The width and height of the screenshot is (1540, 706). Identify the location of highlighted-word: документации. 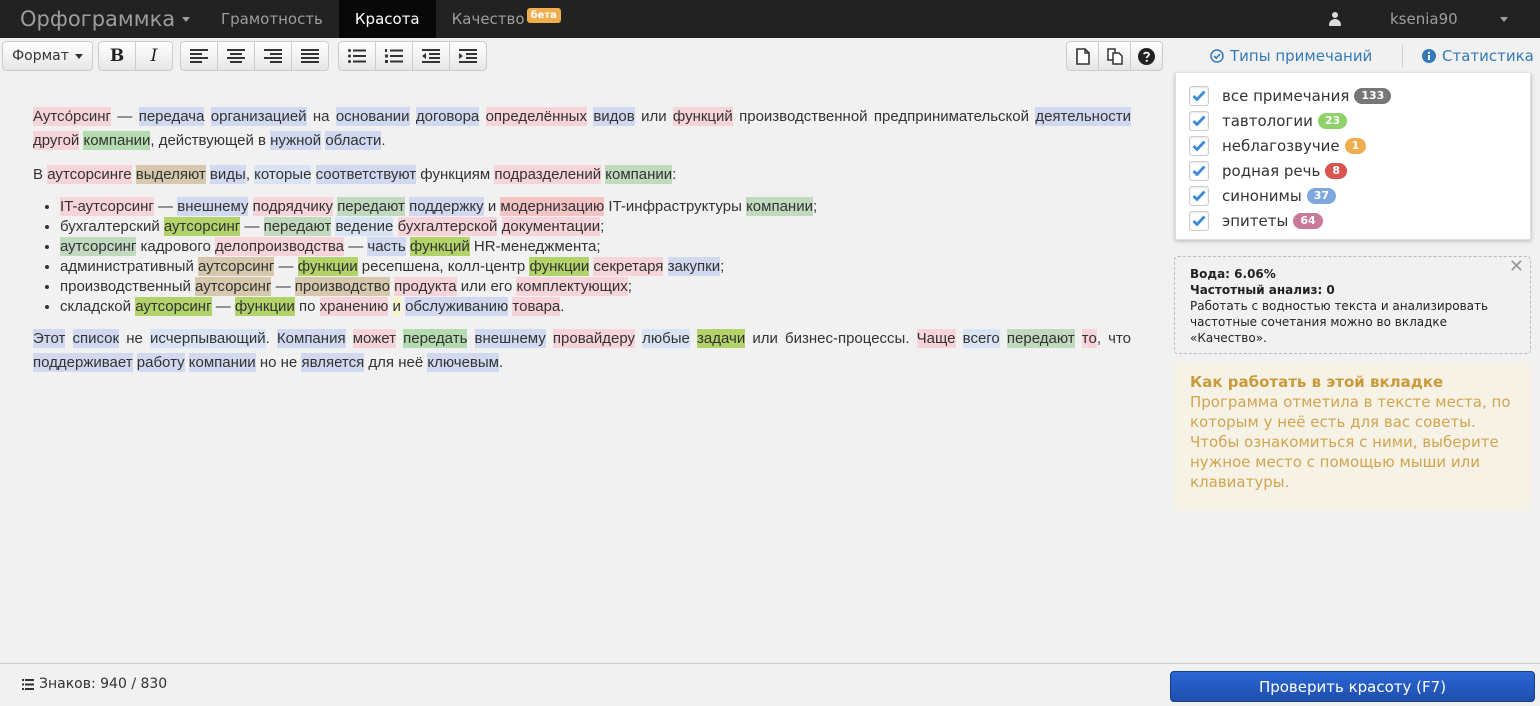
(551, 226).